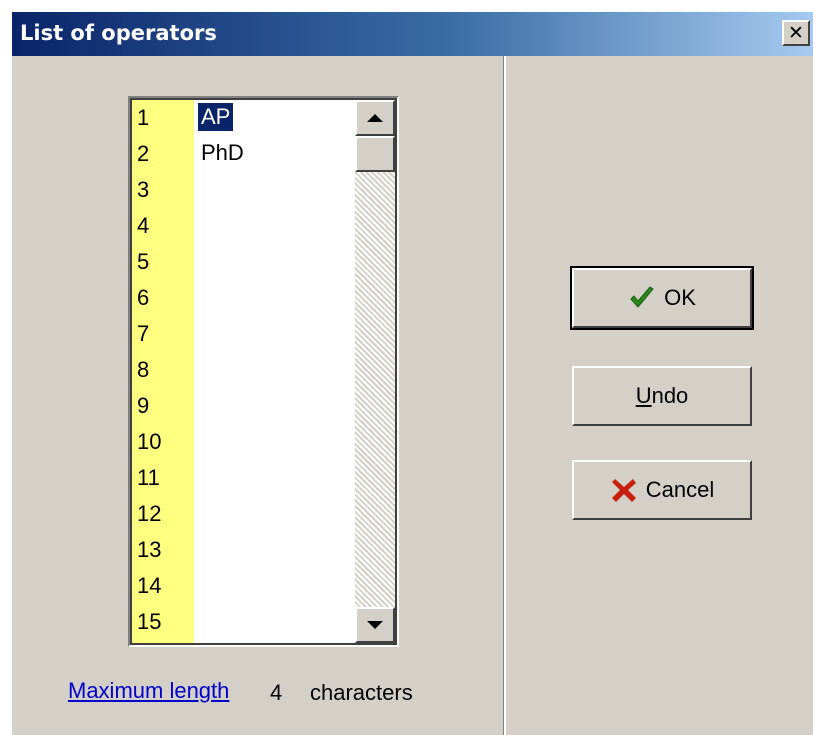 The width and height of the screenshot is (813, 735). I want to click on row-number: 14, so click(149, 585).